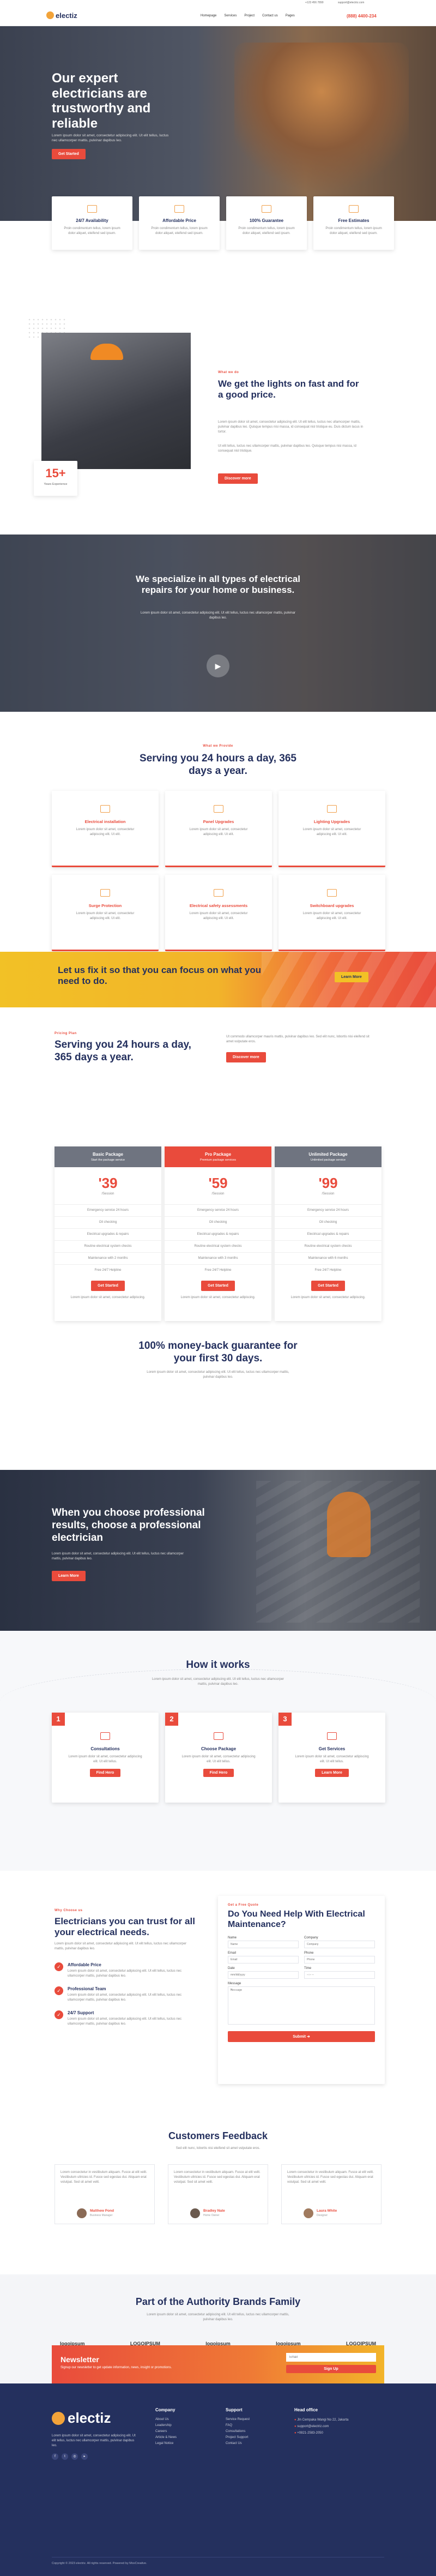 The width and height of the screenshot is (436, 2576). I want to click on company-input, so click(340, 1945).